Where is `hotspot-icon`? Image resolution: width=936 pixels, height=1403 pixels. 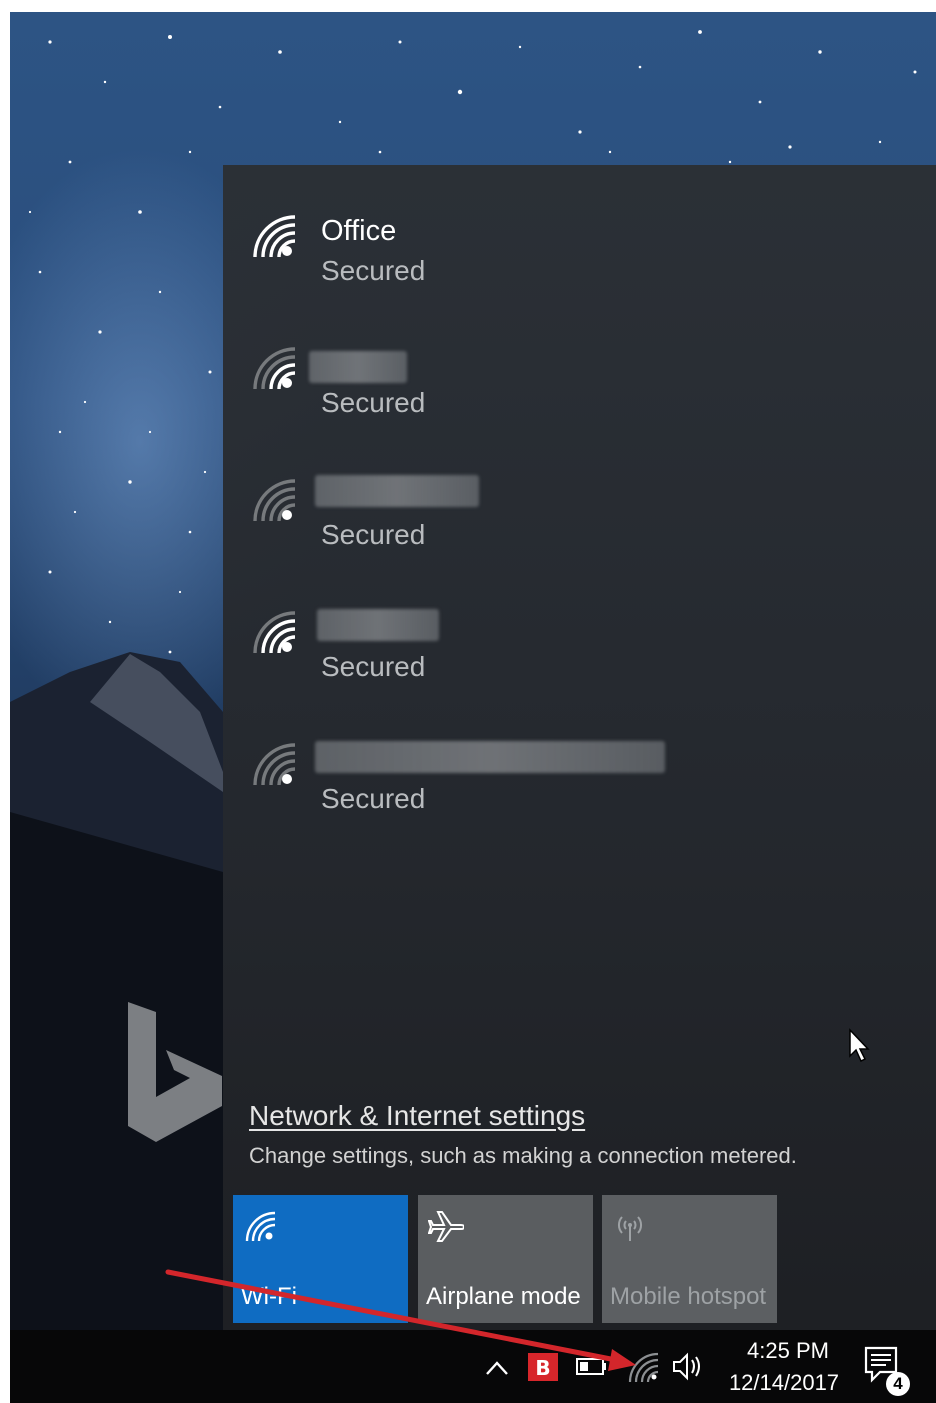
hotspot-icon is located at coordinates (630, 1228).